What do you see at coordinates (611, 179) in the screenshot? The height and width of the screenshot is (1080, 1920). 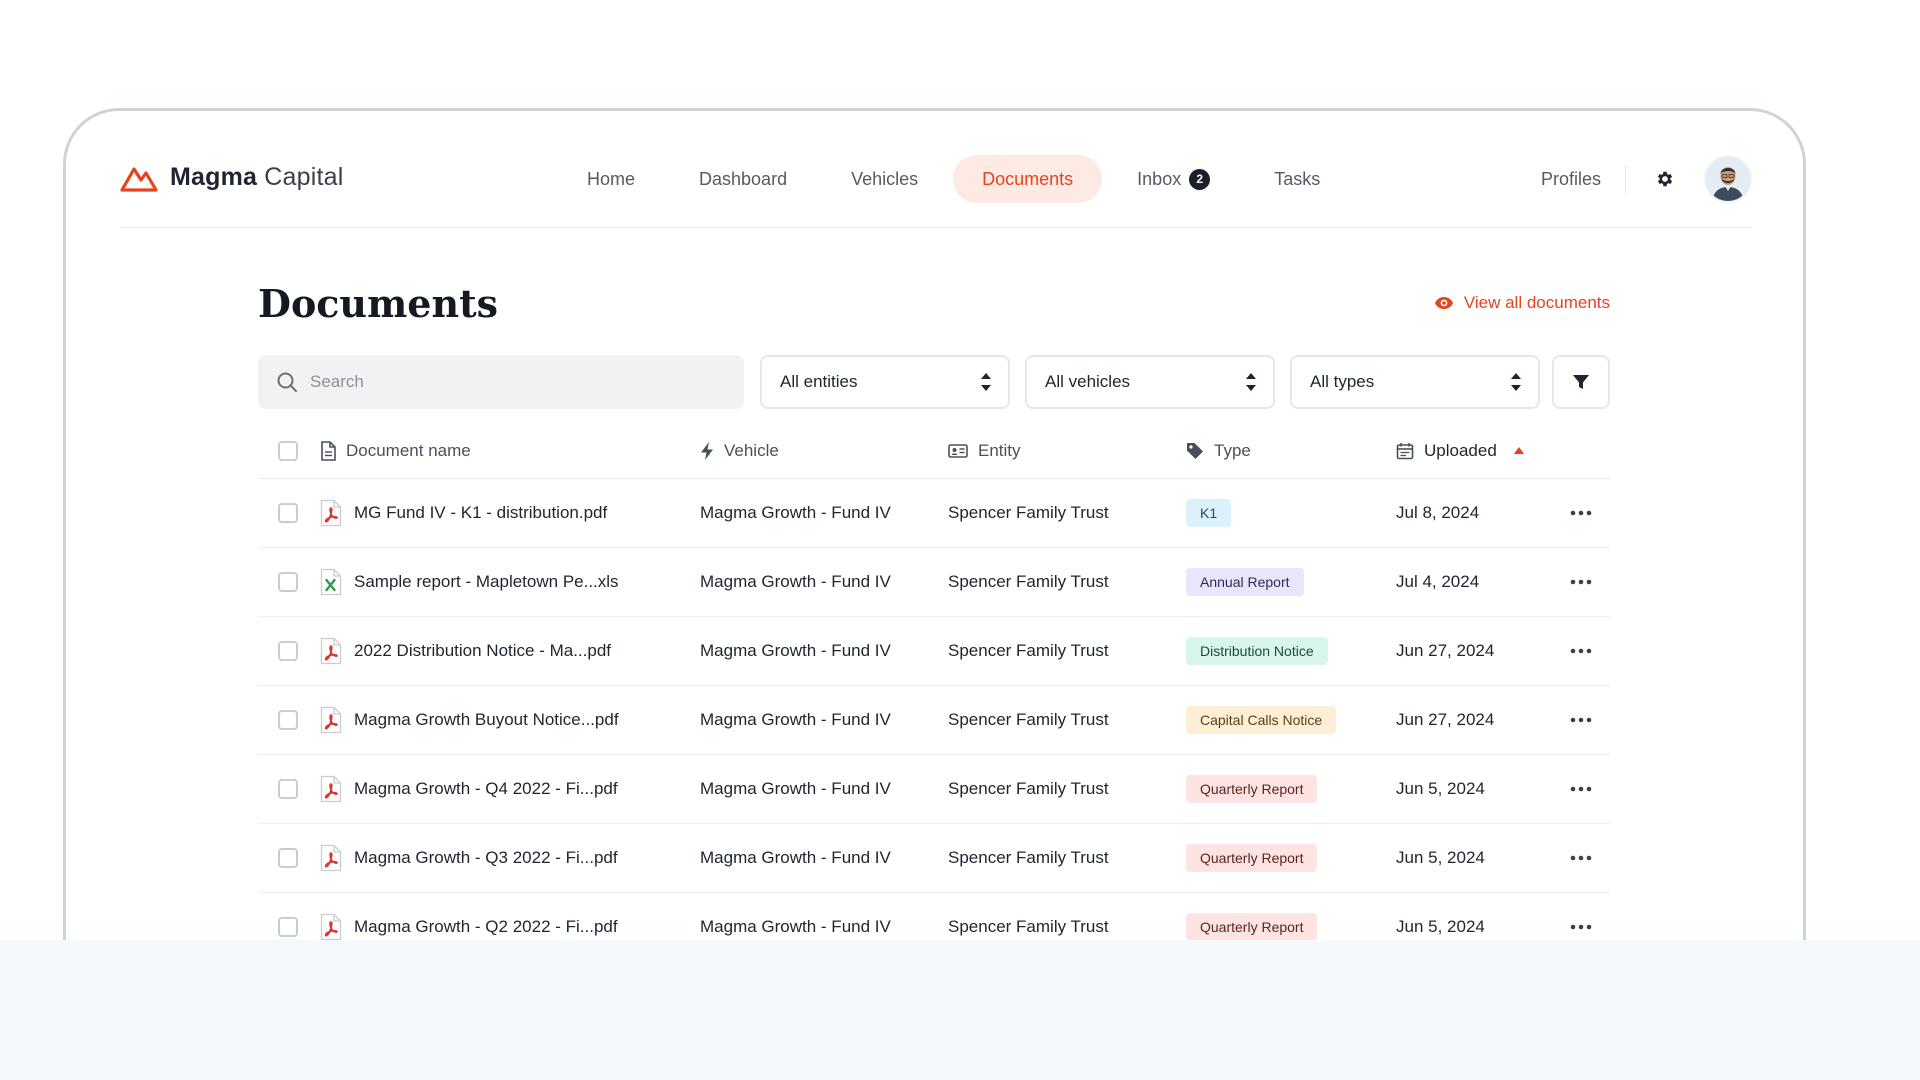 I see `nav-home: Home` at bounding box center [611, 179].